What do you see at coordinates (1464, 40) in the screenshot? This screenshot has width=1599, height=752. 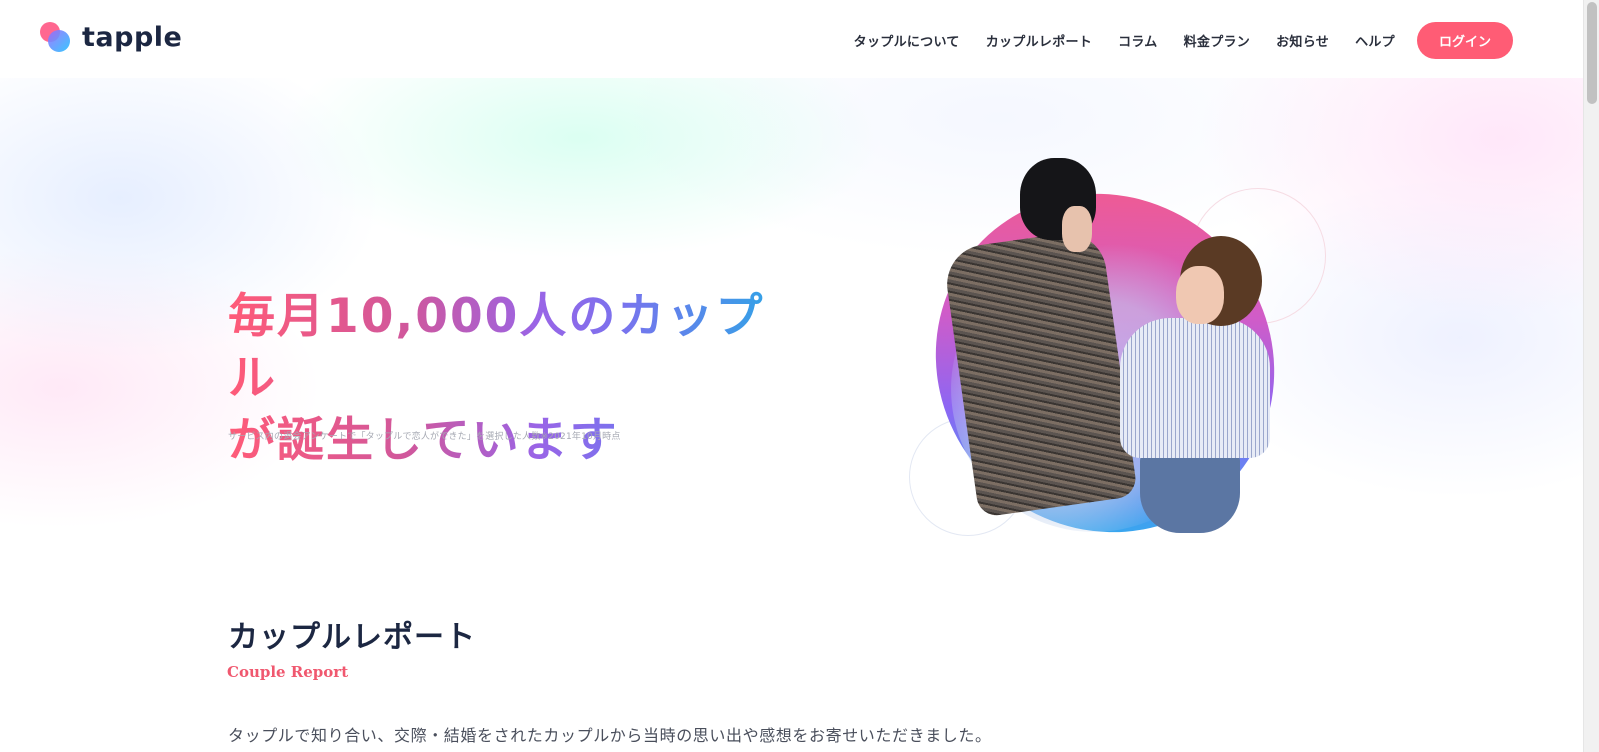 I see `login-button: ログイン` at bounding box center [1464, 40].